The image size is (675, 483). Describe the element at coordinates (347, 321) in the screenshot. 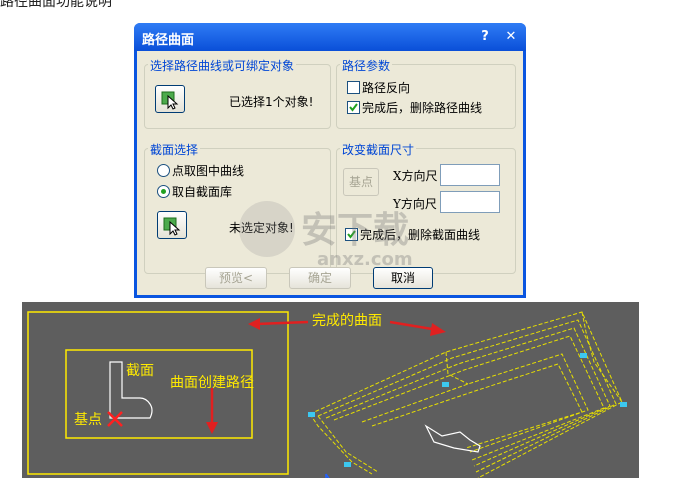

I see `result-surface-label: 完成的曲面` at that location.